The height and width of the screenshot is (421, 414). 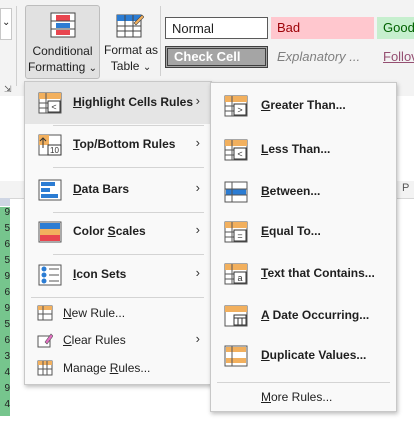 What do you see at coordinates (8, 89) in the screenshot?
I see `dialog-launcher-icon: ⇲` at bounding box center [8, 89].